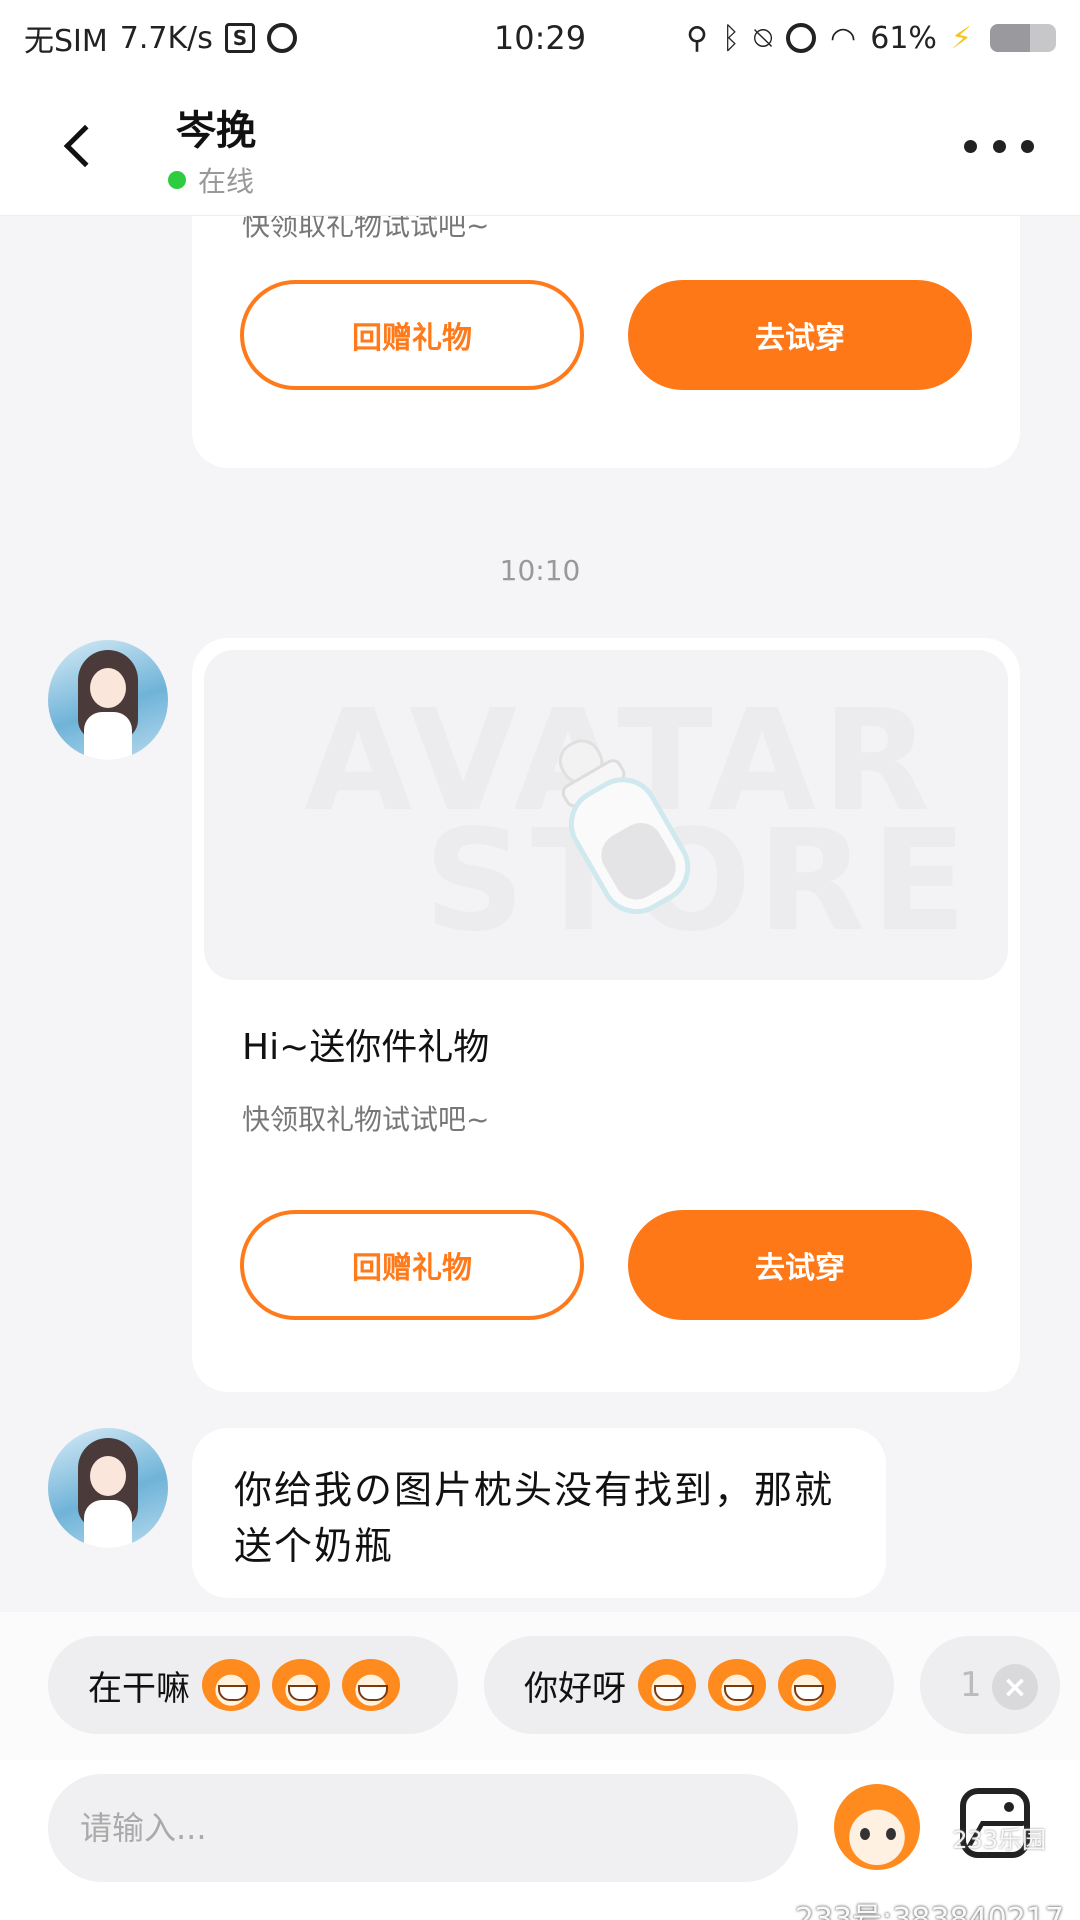 Image resolution: width=1080 pixels, height=1920 pixels. Describe the element at coordinates (999, 1840) in the screenshot. I see `site-logo-watermark: 233乐园` at that location.